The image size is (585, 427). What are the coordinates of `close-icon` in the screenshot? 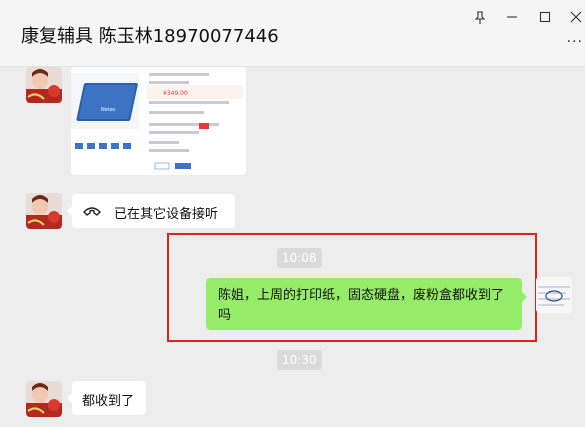 It's located at (573, 17).